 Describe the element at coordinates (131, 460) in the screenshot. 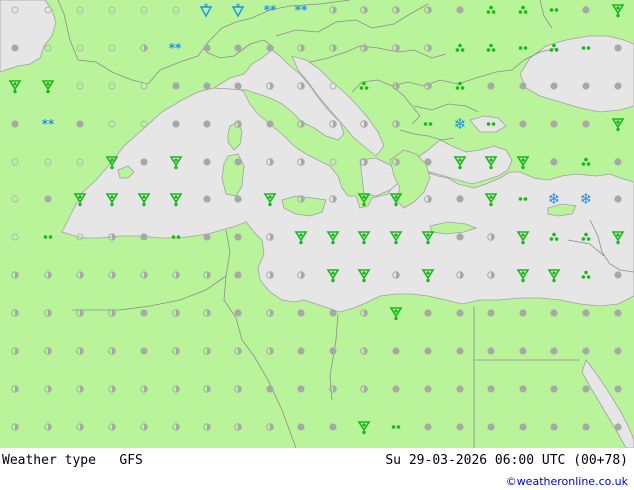

I see `model-name: GFS` at that location.